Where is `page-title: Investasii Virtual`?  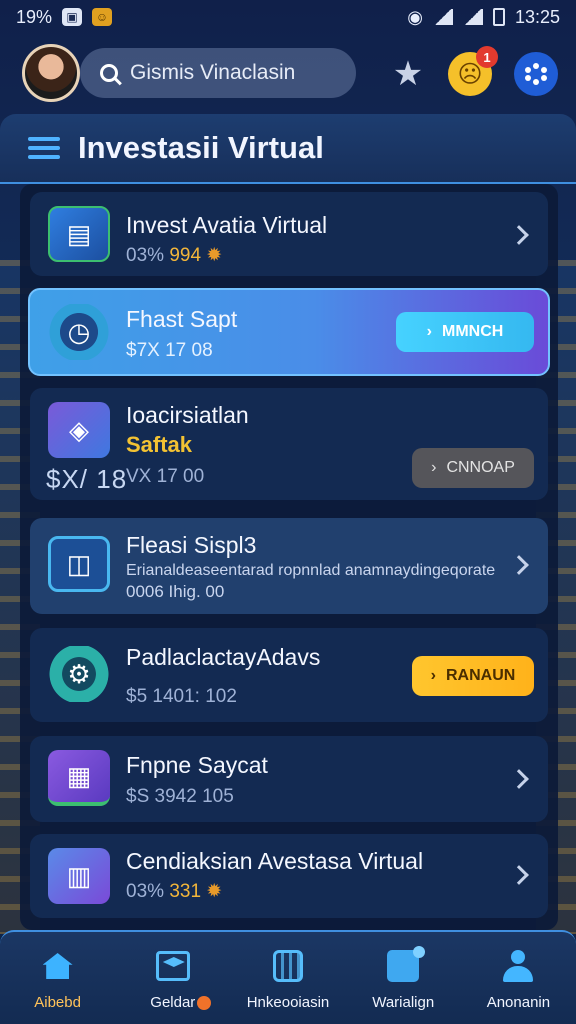 page-title: Investasii Virtual is located at coordinates (201, 147).